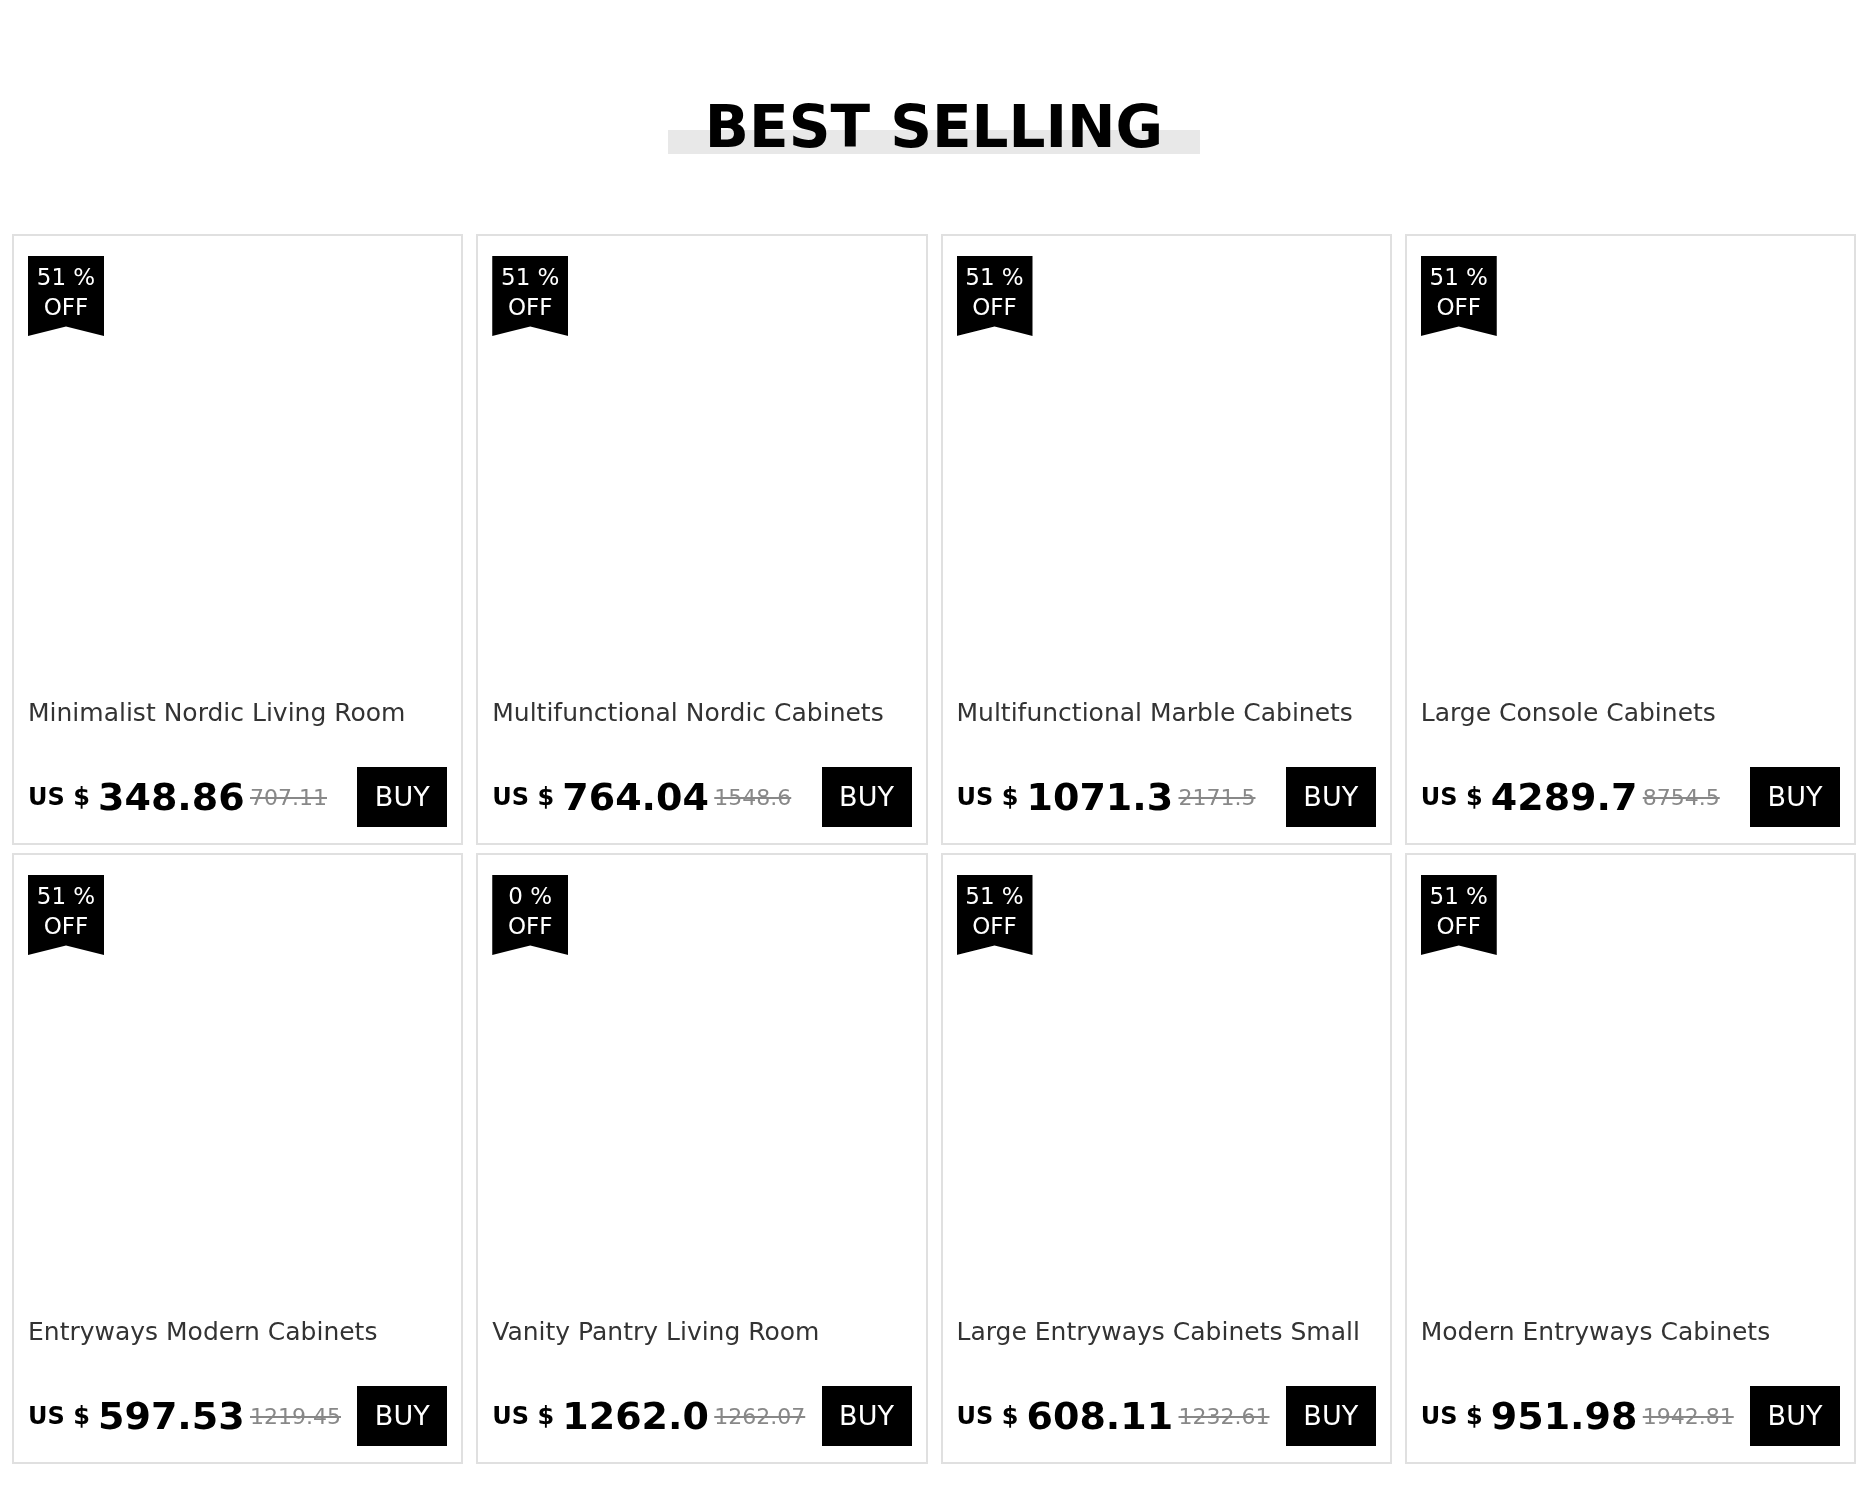 Image resolution: width=1868 pixels, height=1498 pixels. I want to click on original-price: 8754.5, so click(1681, 797).